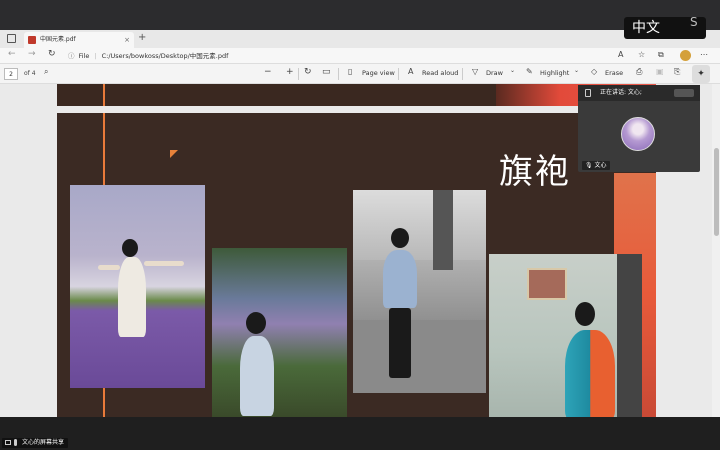 This screenshot has width=720, height=450. What do you see at coordinates (165, 56) in the screenshot?
I see `url-path: C:/Users/bowkoss/Desktop/中国元素.pdf` at bounding box center [165, 56].